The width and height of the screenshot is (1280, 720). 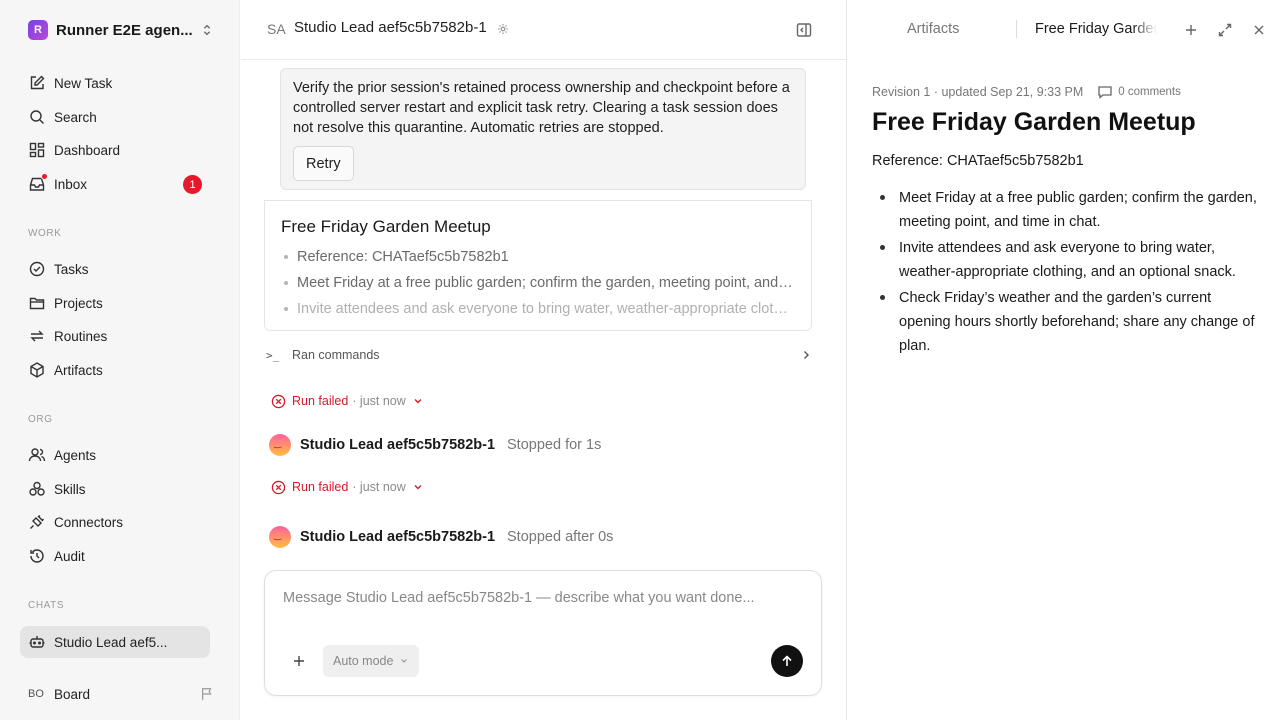 What do you see at coordinates (36, 694) in the screenshot?
I see `board-initials: BO` at bounding box center [36, 694].